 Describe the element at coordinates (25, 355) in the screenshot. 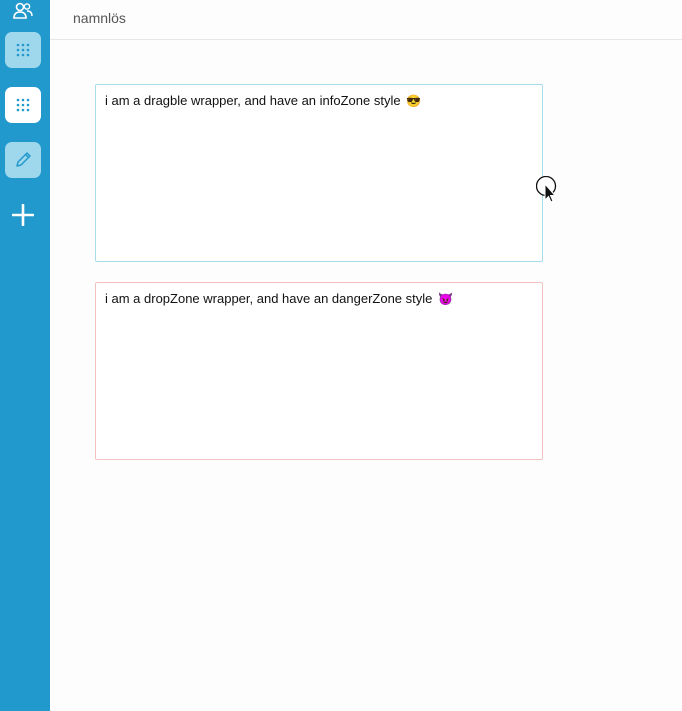

I see `sidebar` at that location.